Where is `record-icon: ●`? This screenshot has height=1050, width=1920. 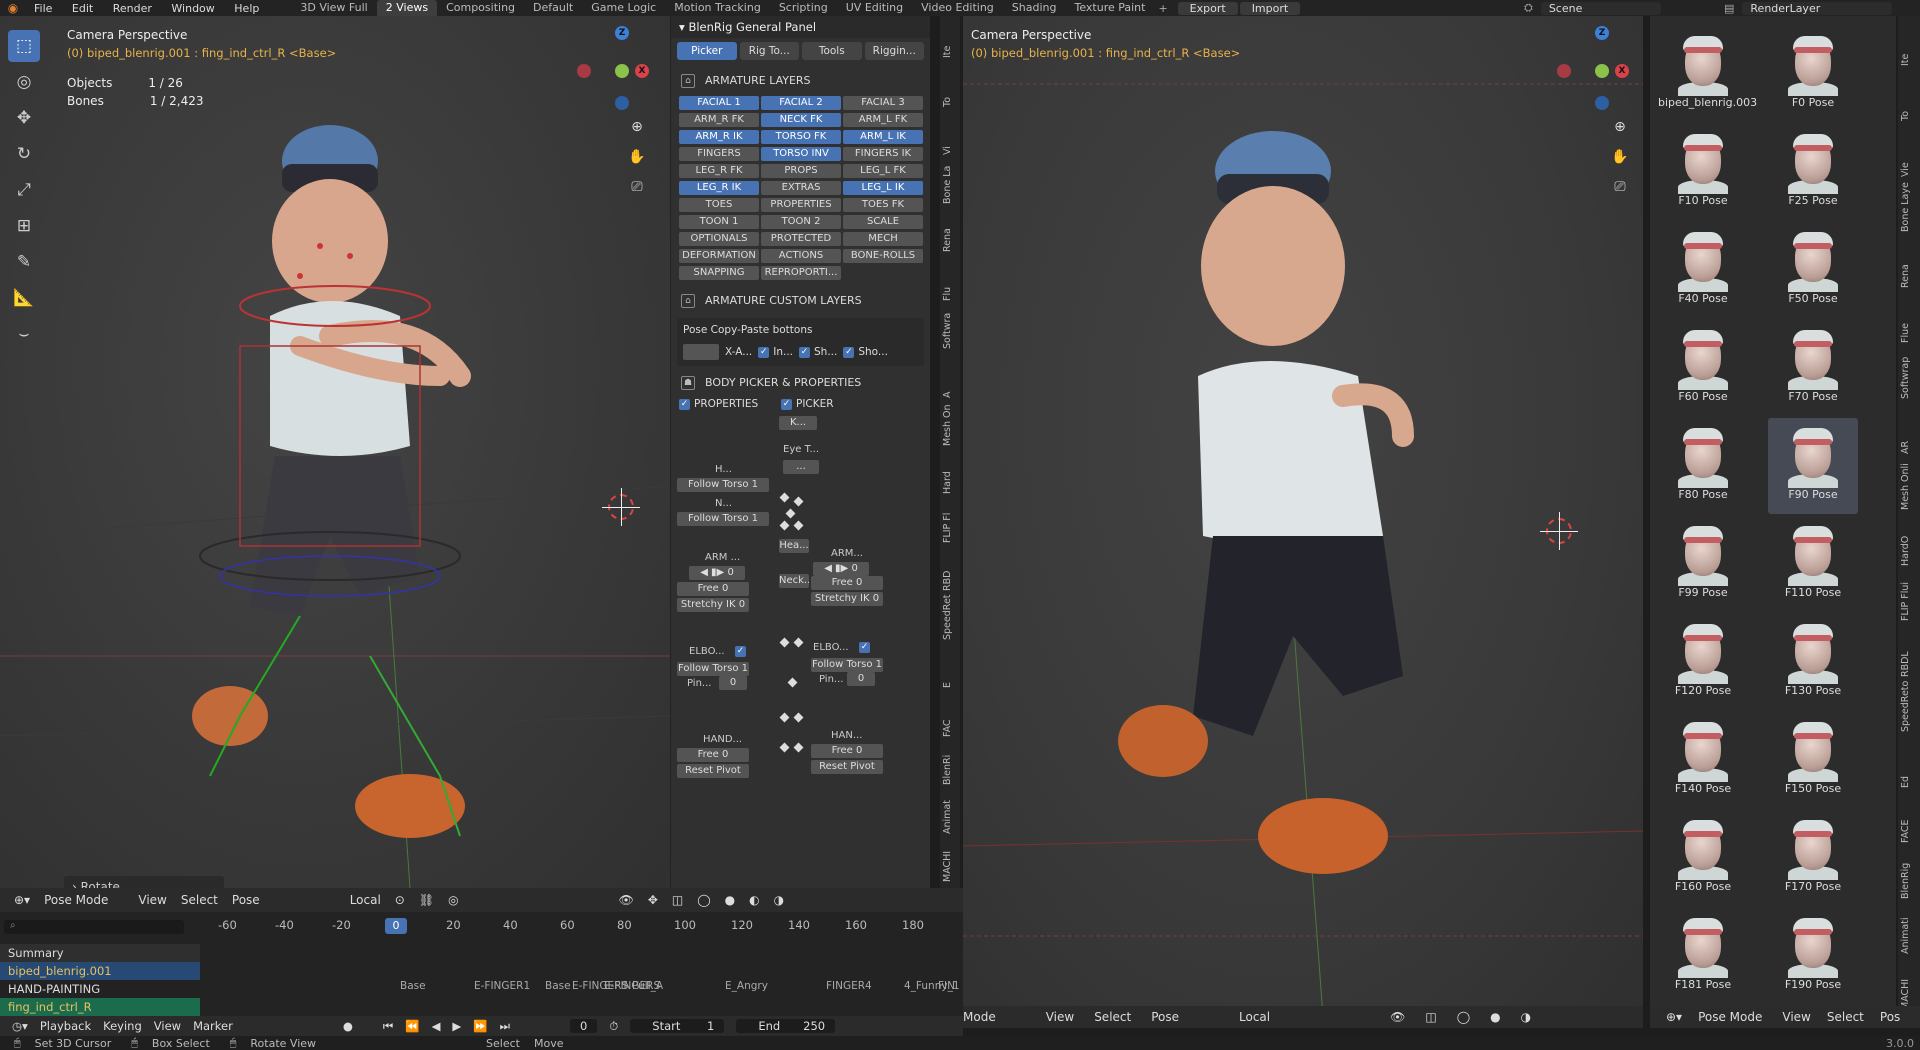 record-icon: ● is located at coordinates (348, 1026).